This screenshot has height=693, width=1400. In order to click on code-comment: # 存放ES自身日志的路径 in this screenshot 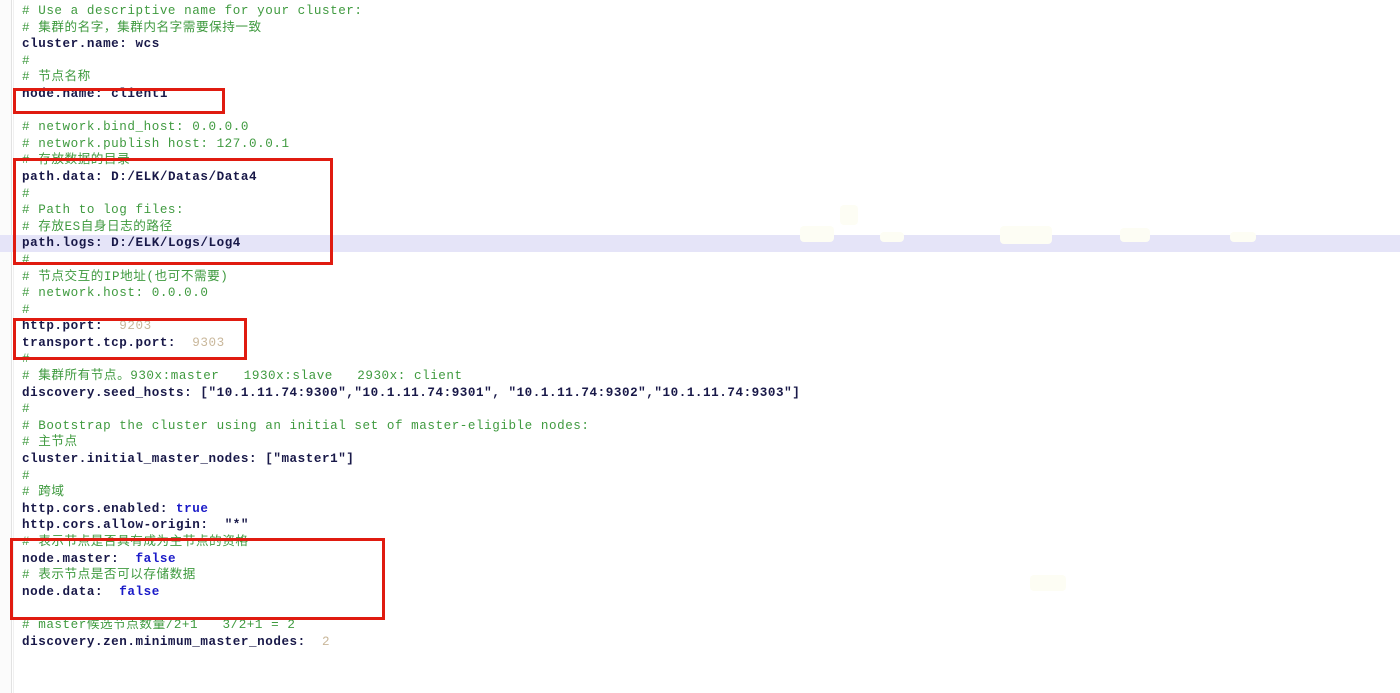, I will do `click(97, 226)`.